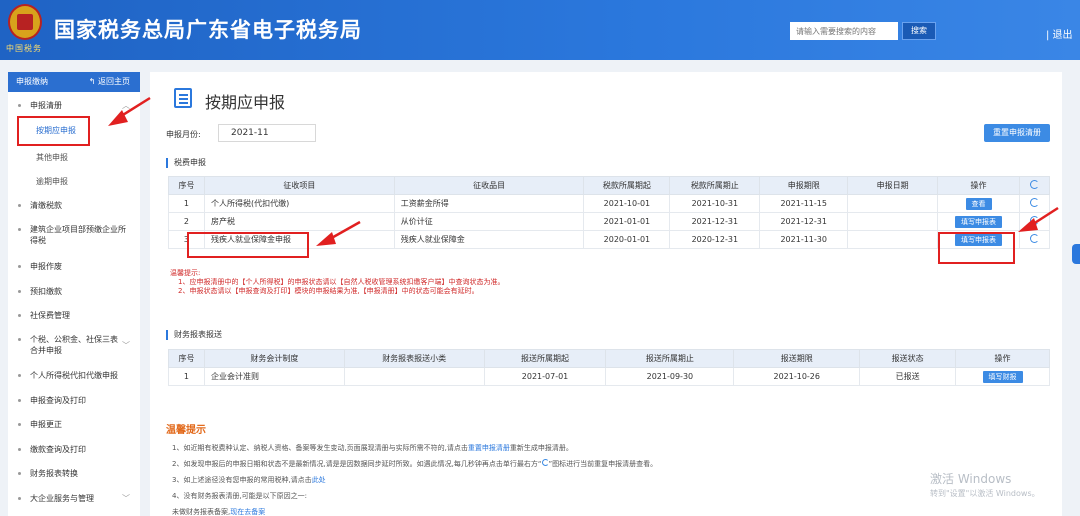 This screenshot has height=516, width=1080. I want to click on reset-list-button: 重置申报清册, so click(1017, 133).